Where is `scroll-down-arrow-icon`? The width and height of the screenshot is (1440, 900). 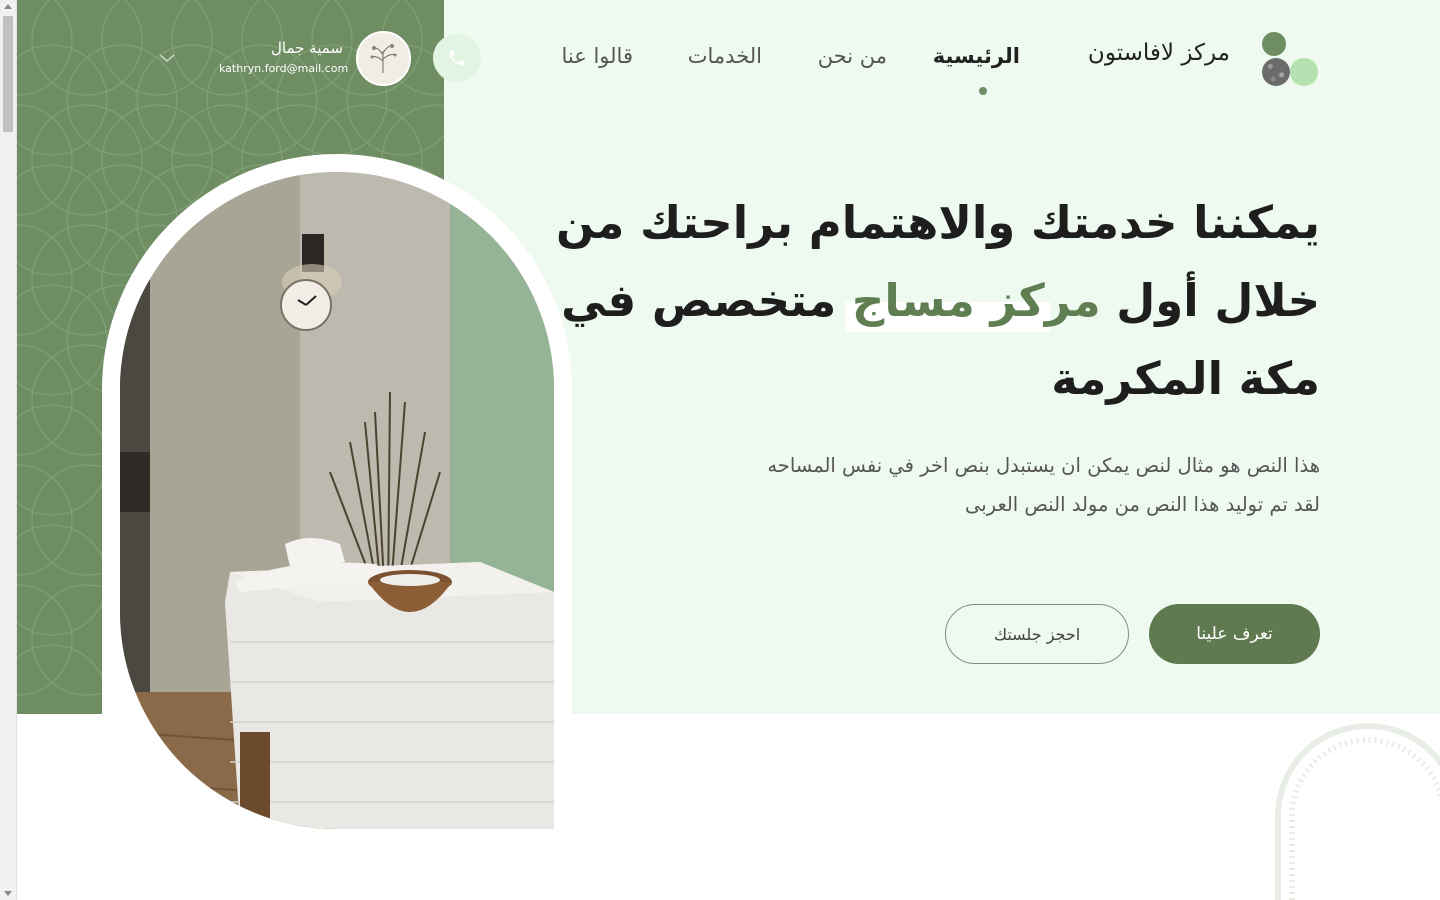 scroll-down-arrow-icon is located at coordinates (8, 893).